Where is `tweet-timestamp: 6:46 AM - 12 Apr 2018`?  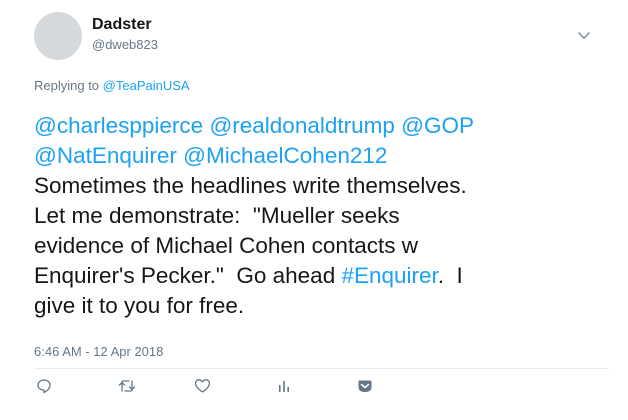
tweet-timestamp: 6:46 AM - 12 Apr 2018 is located at coordinates (98, 352).